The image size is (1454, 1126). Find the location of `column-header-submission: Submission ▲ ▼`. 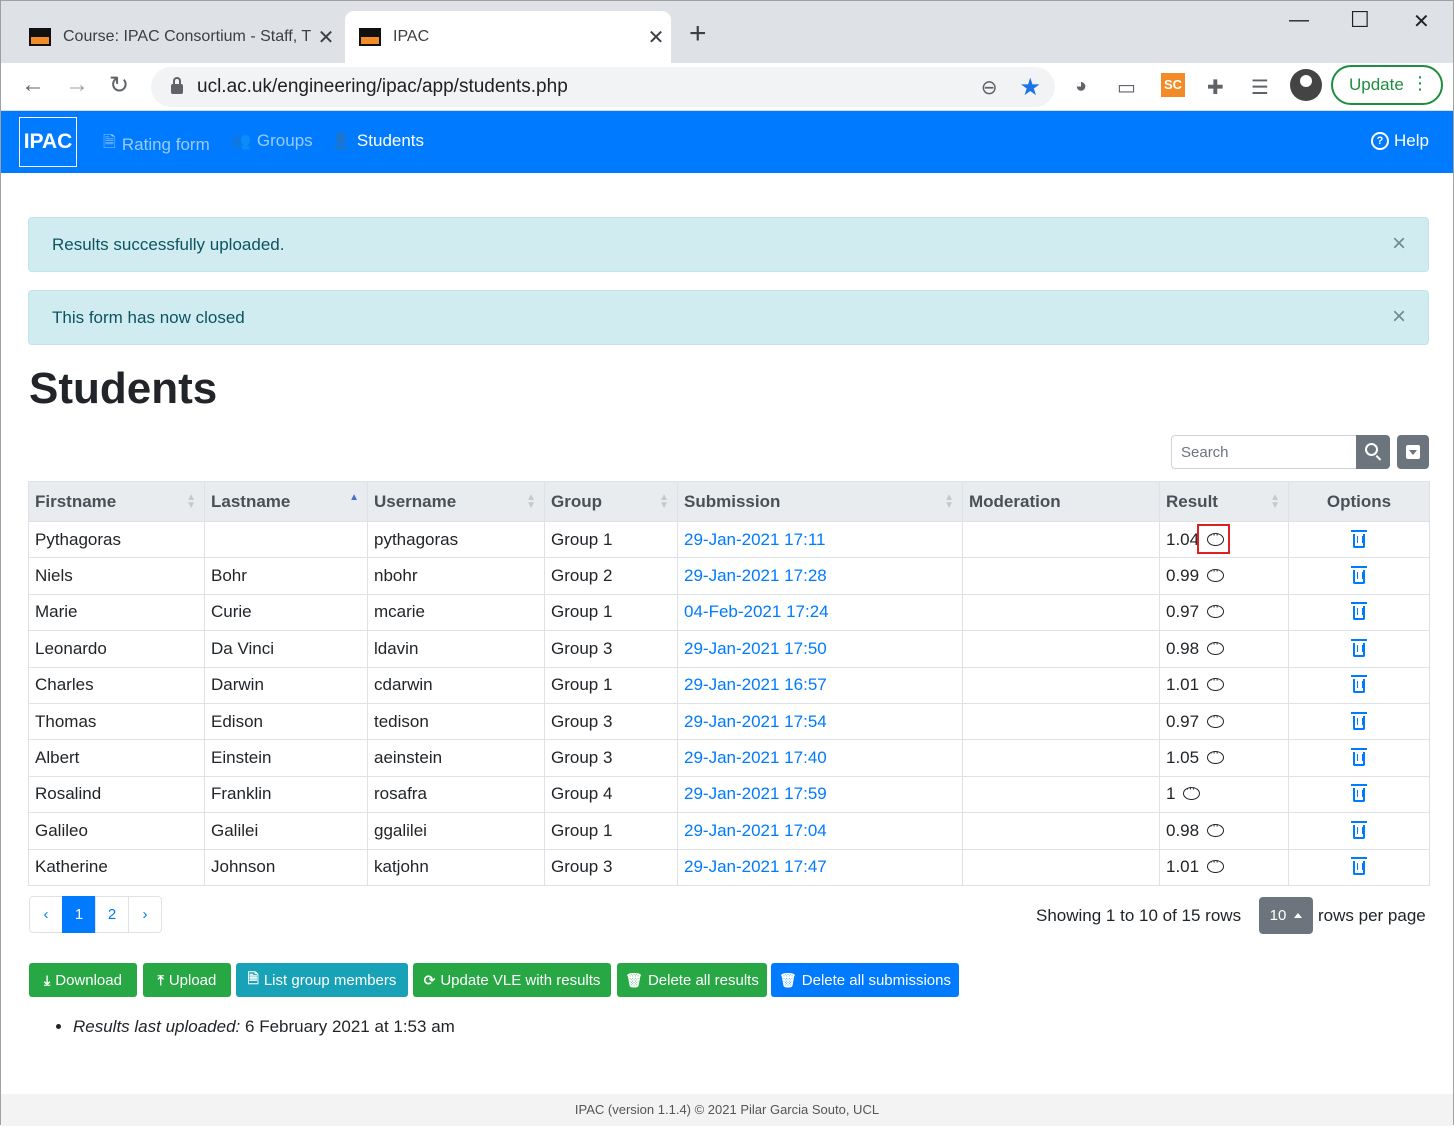

column-header-submission: Submission ▲ ▼ is located at coordinates (820, 501).